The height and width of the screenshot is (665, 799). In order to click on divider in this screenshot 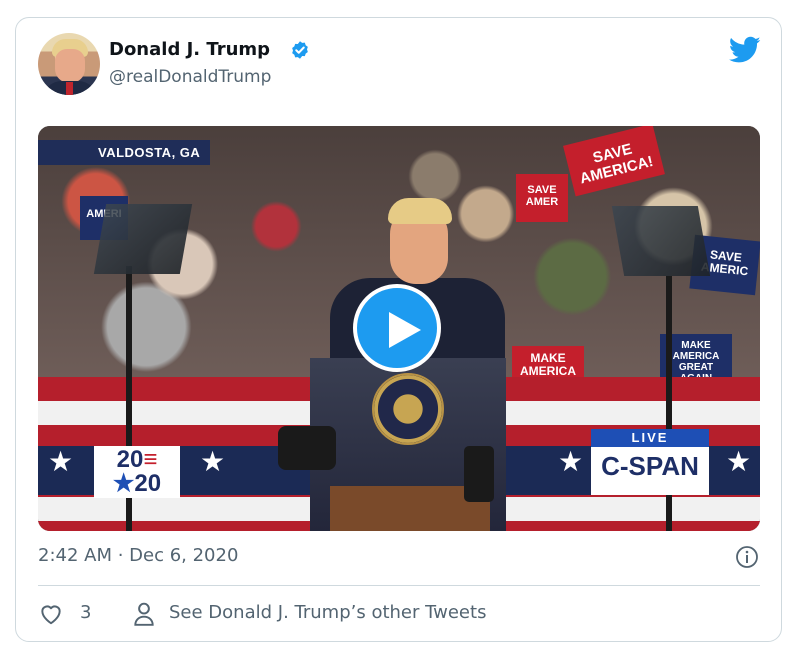, I will do `click(399, 585)`.